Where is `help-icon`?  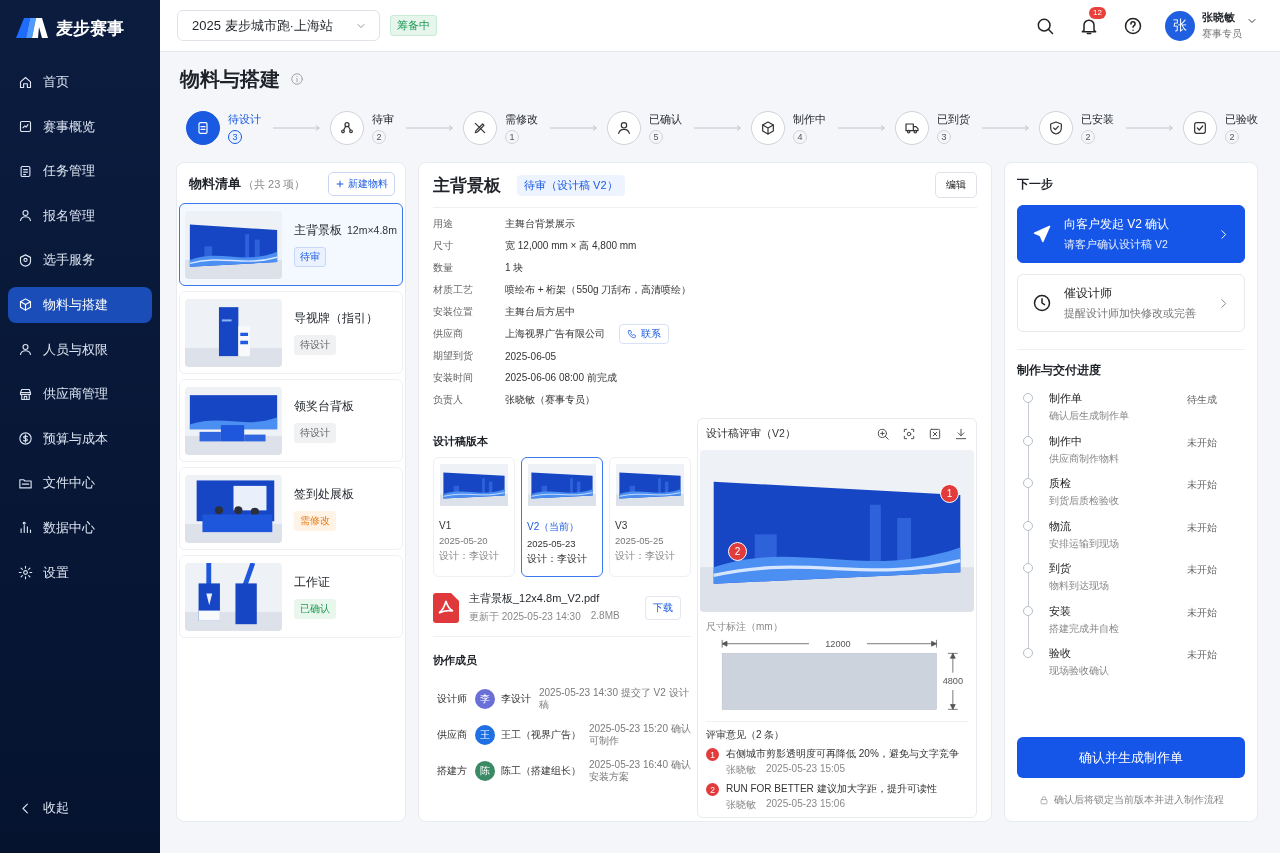 help-icon is located at coordinates (1133, 25).